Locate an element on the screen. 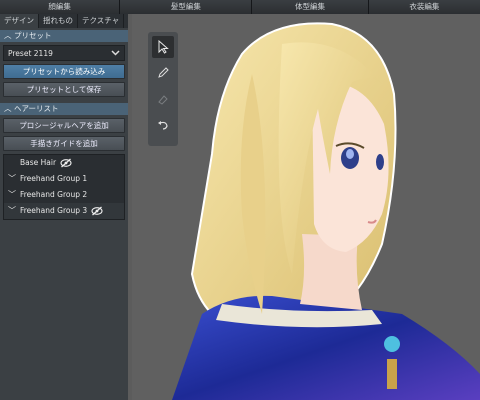  preset-section-title: プリセット is located at coordinates (33, 35).